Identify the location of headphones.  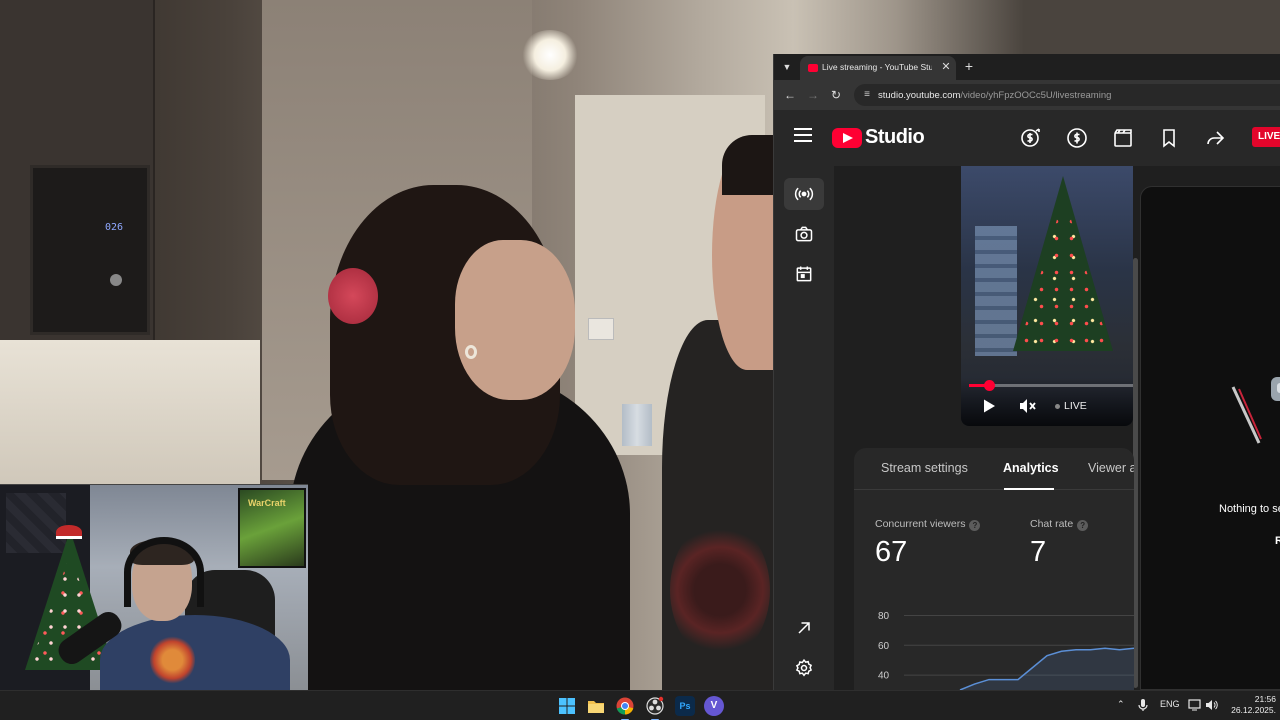
(164, 572).